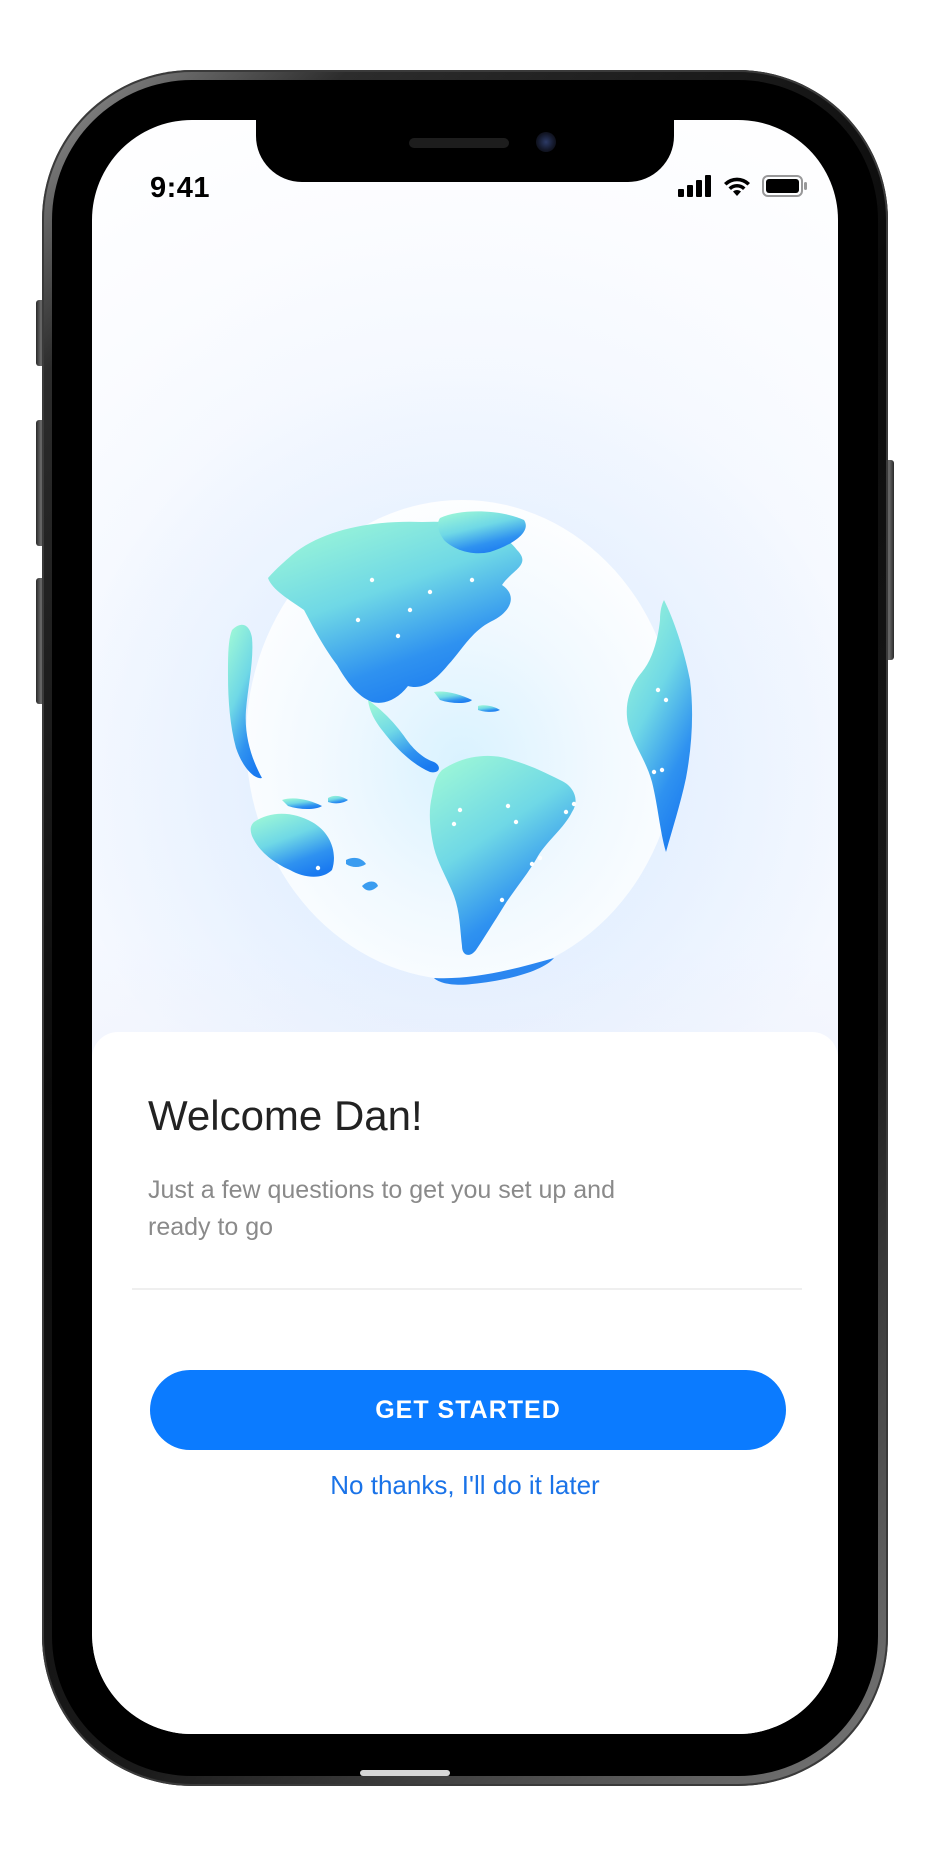 This screenshot has width=931, height=1852. Describe the element at coordinates (784, 186) in the screenshot. I see `battery-icon` at that location.